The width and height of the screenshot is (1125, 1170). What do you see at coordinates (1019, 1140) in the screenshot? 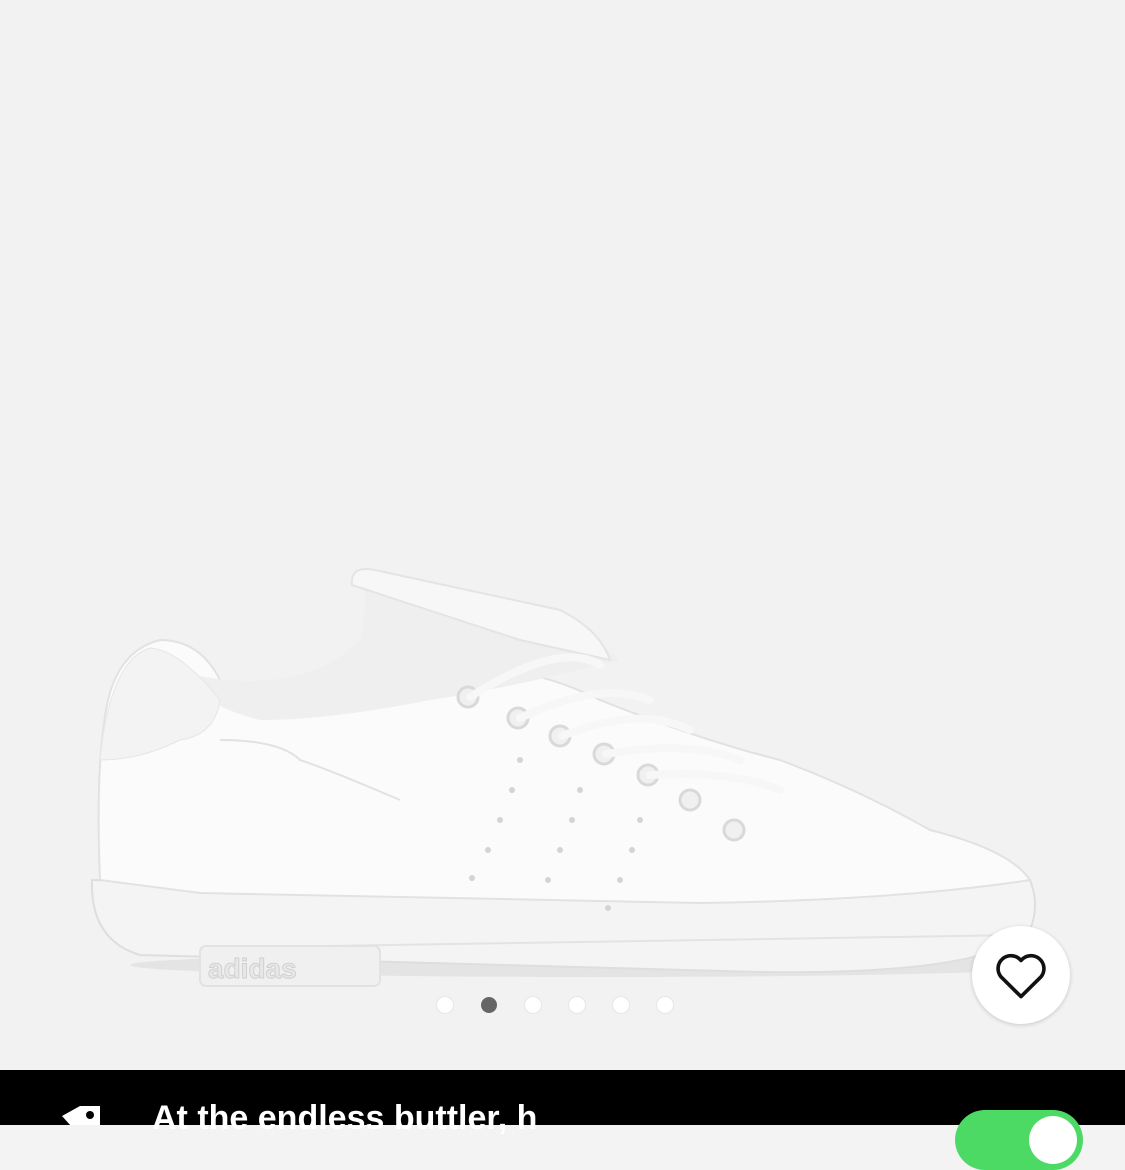
I see `promo-toggle` at bounding box center [1019, 1140].